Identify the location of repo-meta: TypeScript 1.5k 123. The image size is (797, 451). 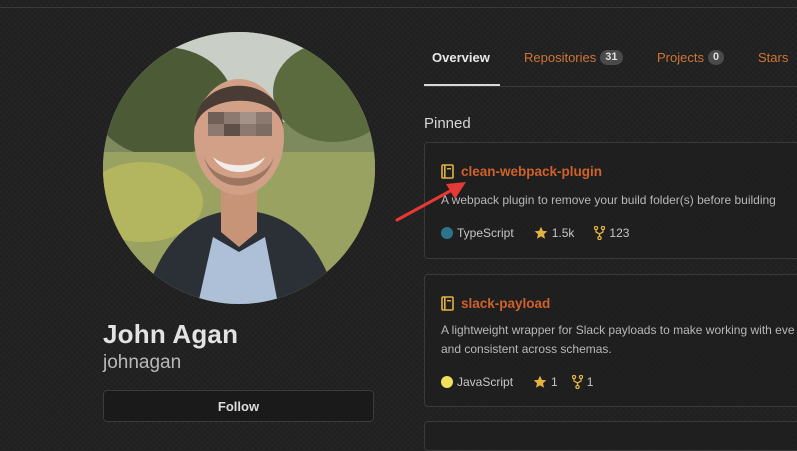
(545, 233).